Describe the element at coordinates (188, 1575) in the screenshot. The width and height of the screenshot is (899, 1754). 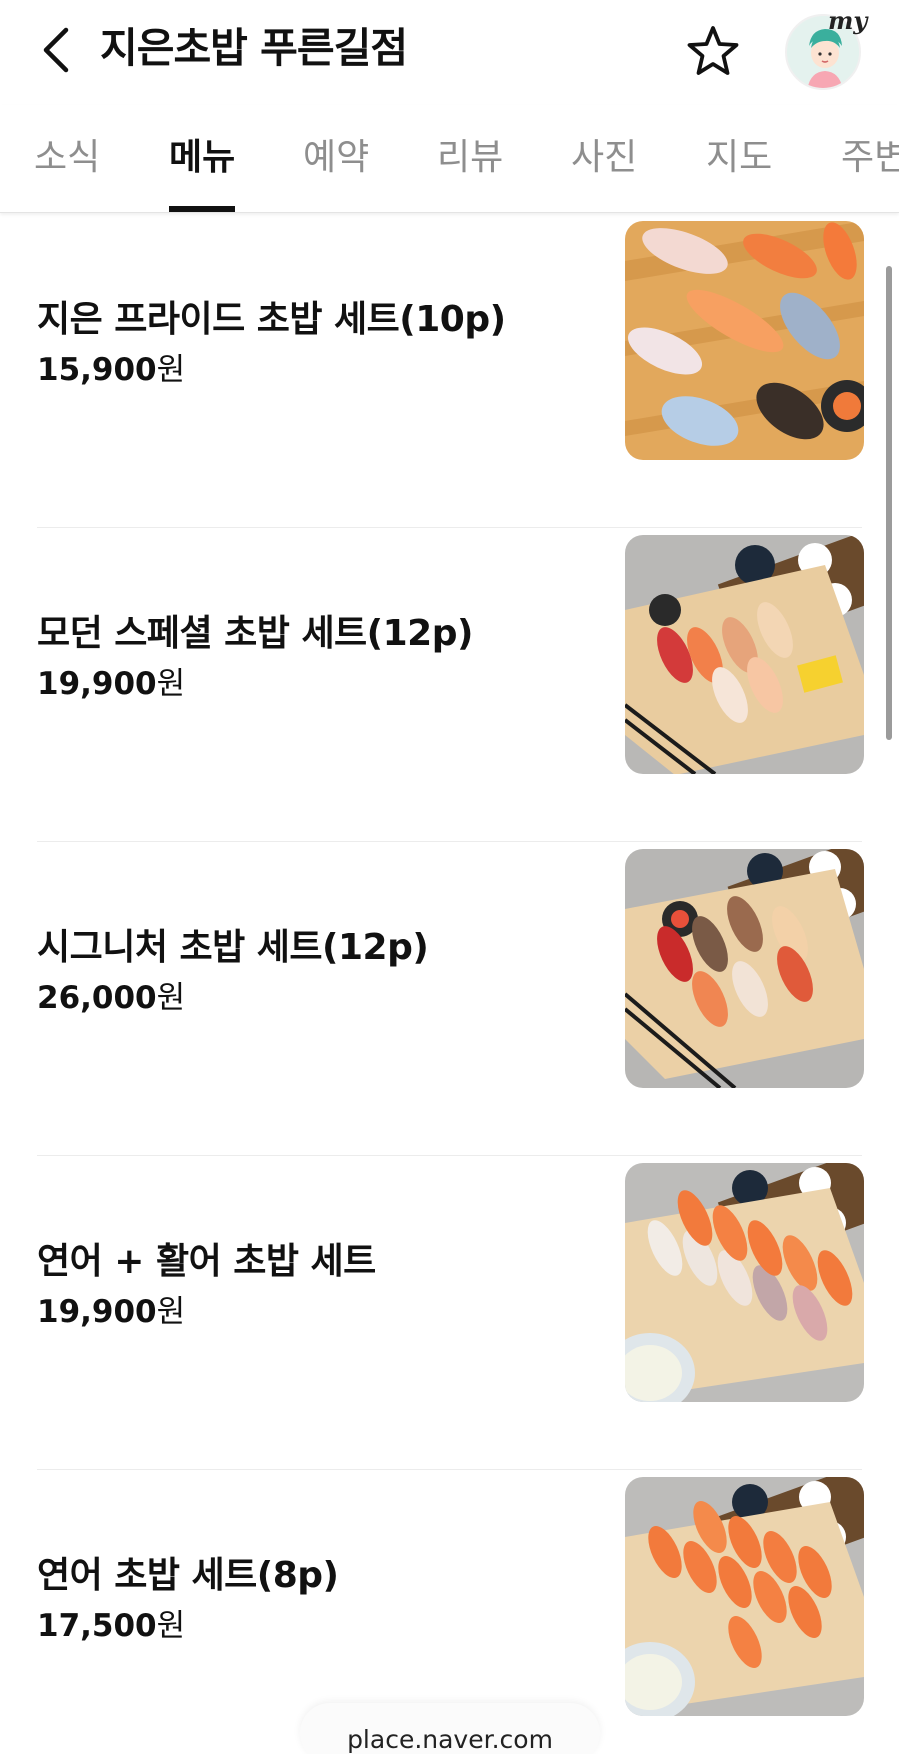
I see `menu-item-name: 연어 초밥 세트(8p)` at that location.